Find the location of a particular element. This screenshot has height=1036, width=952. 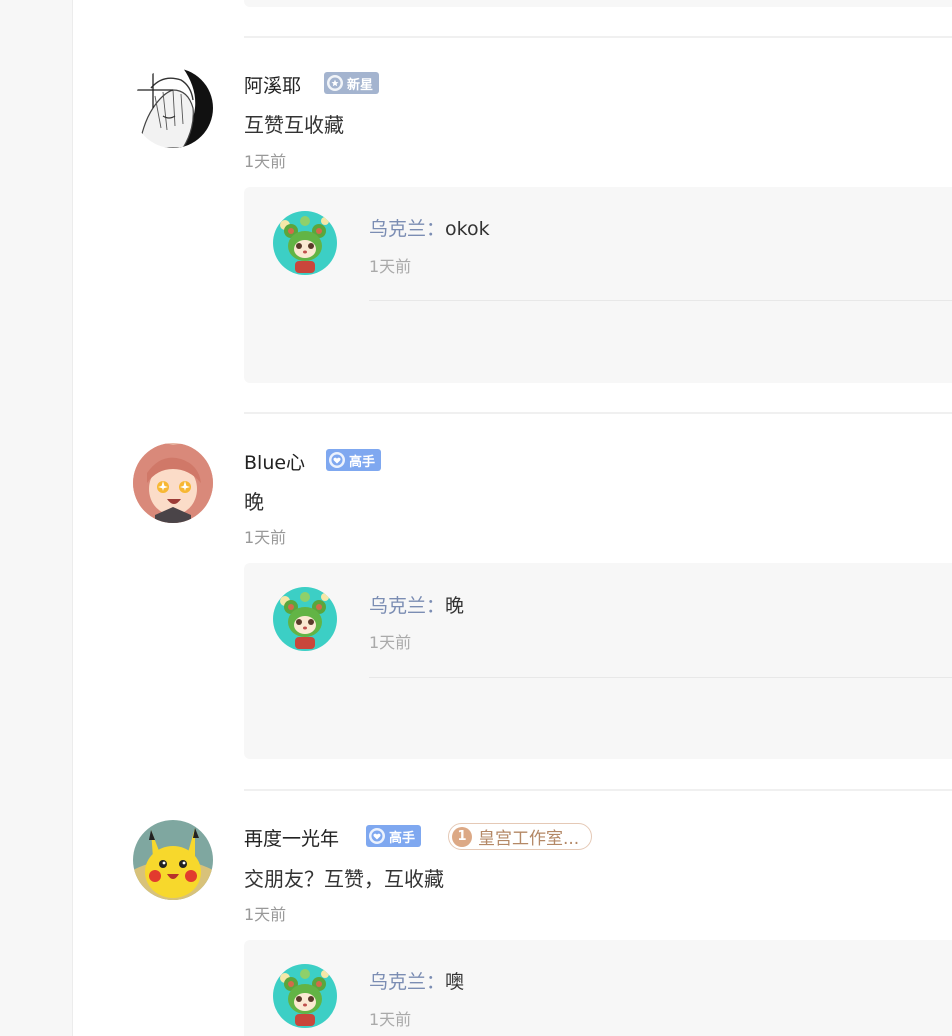

studio-rank: 1 is located at coordinates (462, 836).